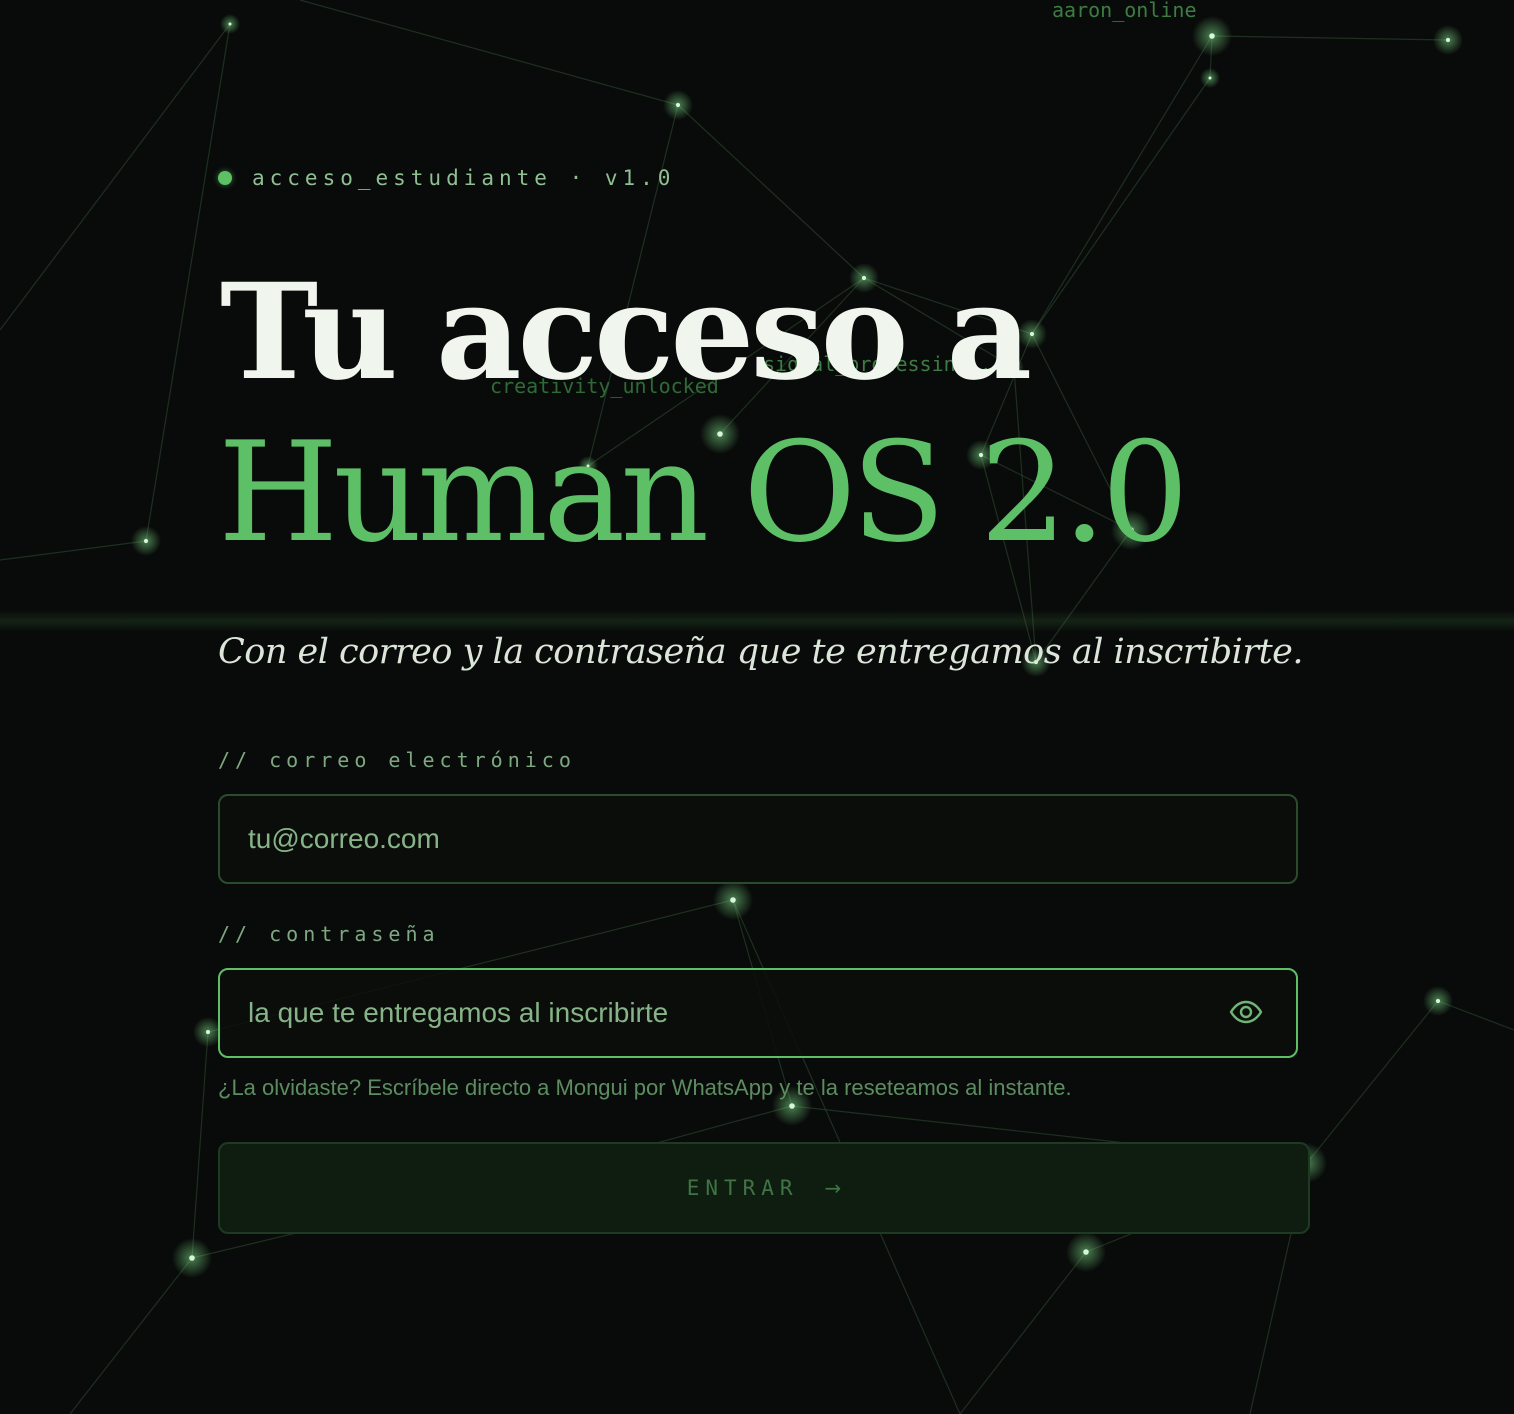 This screenshot has height=1414, width=1514. I want to click on submit-button: ENTRAR →, so click(764, 1188).